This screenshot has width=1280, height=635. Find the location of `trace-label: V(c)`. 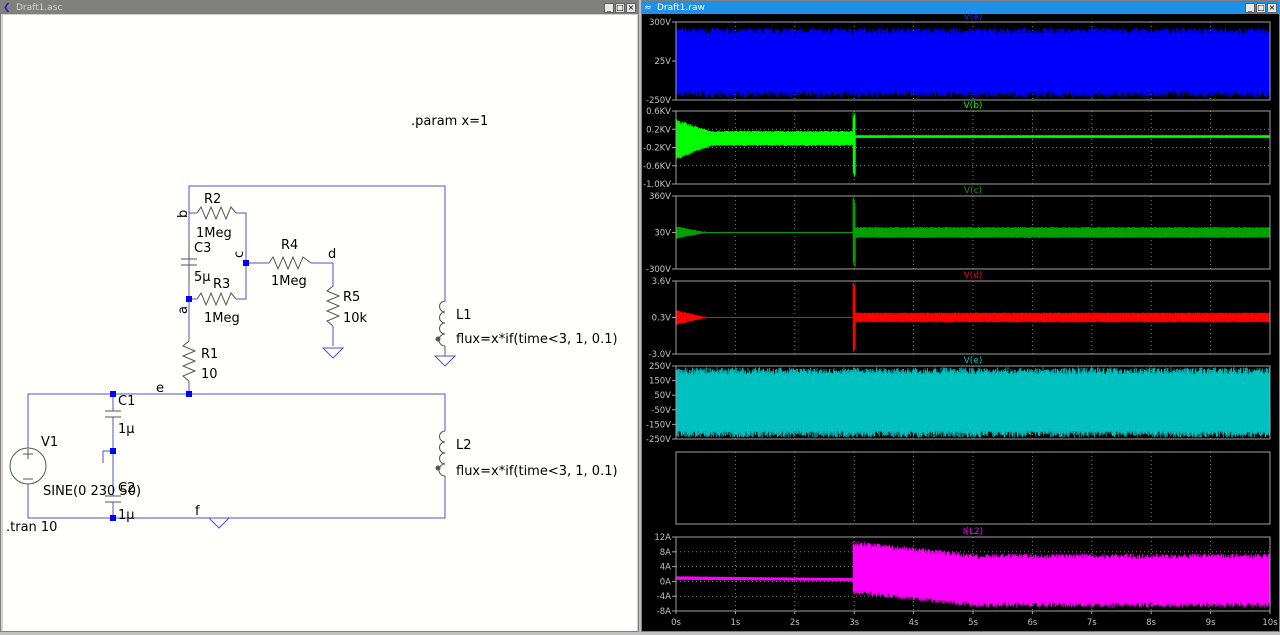

trace-label: V(c) is located at coordinates (973, 191).